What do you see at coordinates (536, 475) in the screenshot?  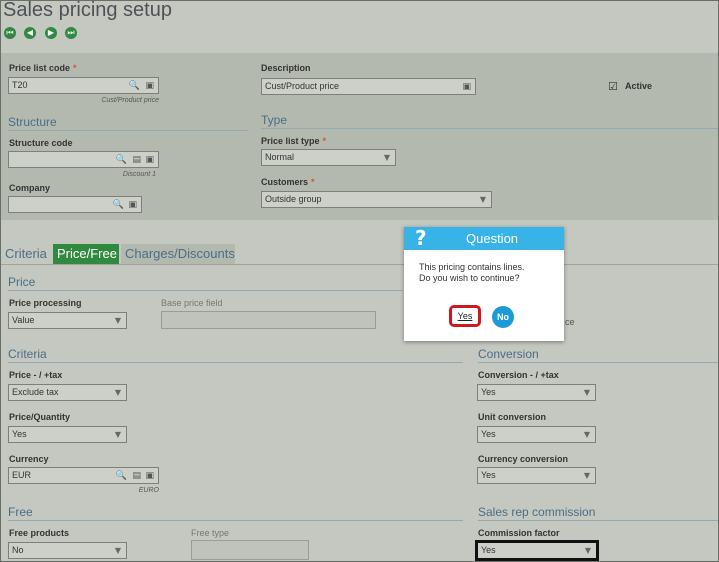 I see `currency-conversion-select: Yes ▼` at bounding box center [536, 475].